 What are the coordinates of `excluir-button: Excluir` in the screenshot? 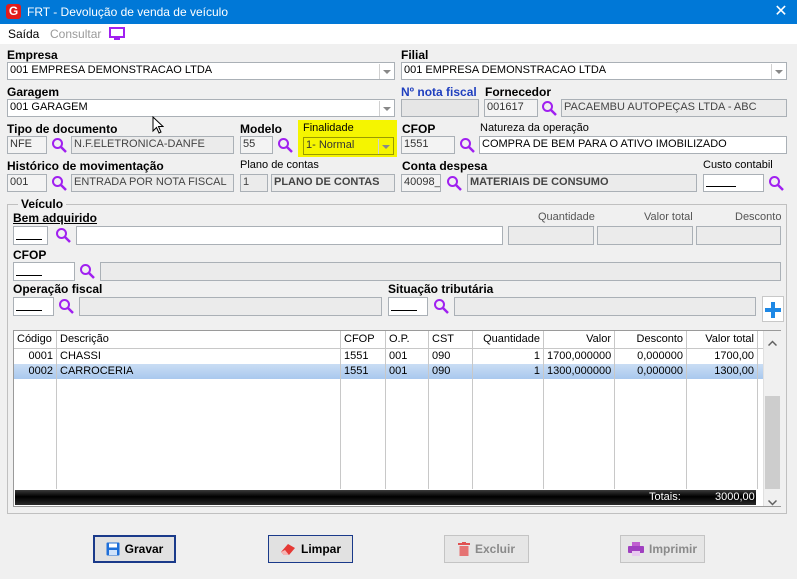 It's located at (486, 549).